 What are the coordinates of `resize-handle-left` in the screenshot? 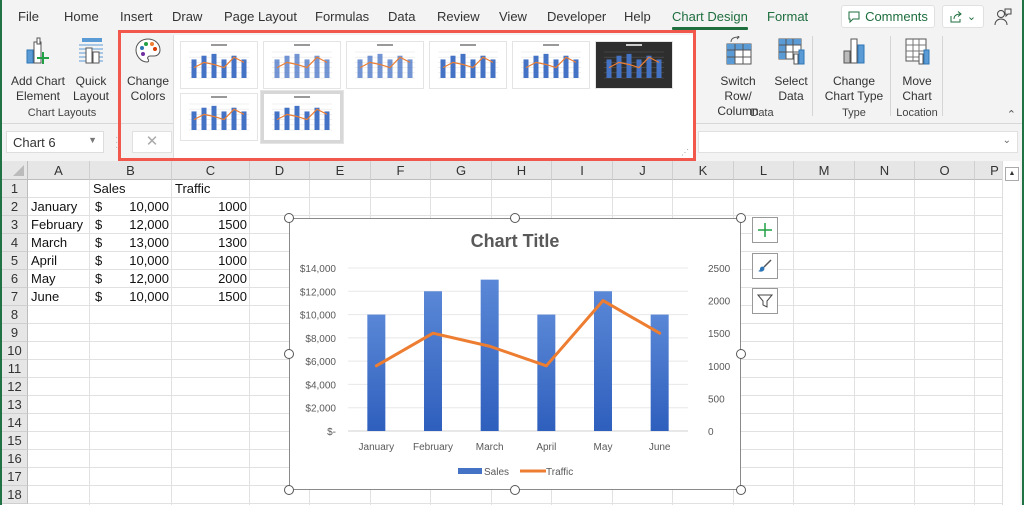 It's located at (289, 354).